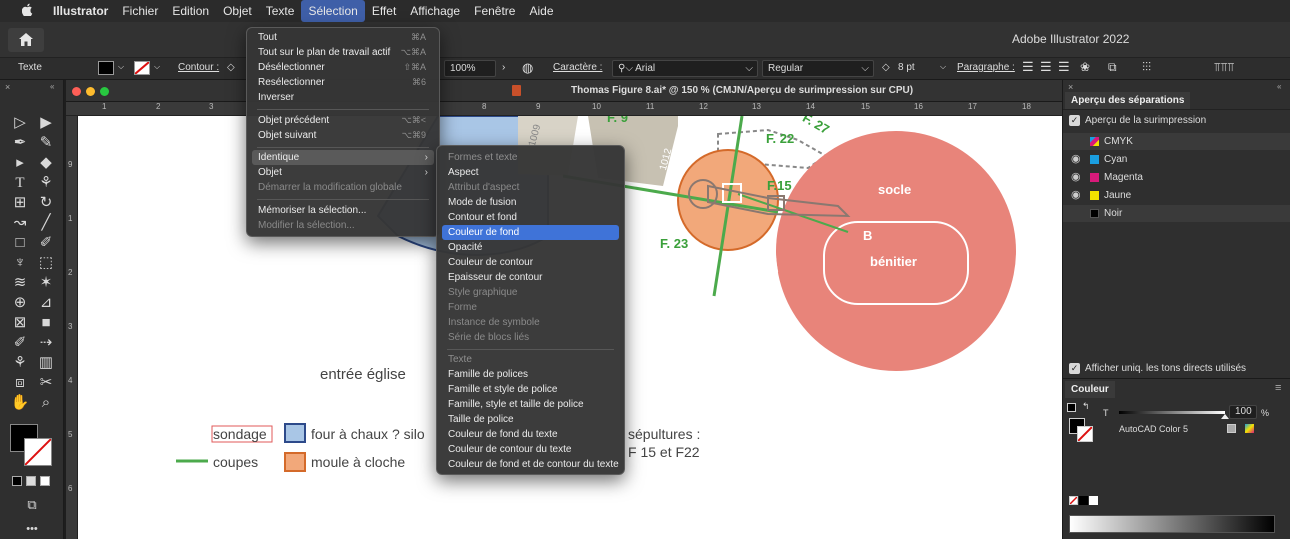 The height and width of the screenshot is (539, 1290). I want to click on ink-row-magenta: ◉ Magenta, so click(1176, 177).